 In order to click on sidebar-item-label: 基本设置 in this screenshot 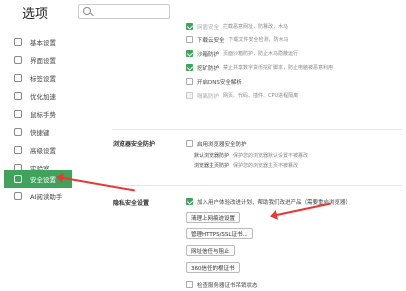, I will do `click(43, 43)`.